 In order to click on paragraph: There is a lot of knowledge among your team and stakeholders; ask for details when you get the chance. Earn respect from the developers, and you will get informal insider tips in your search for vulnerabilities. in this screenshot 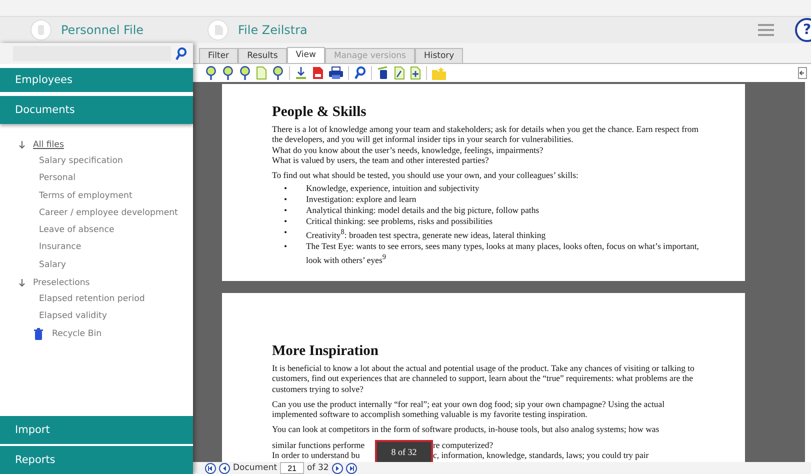, I will do `click(486, 134)`.